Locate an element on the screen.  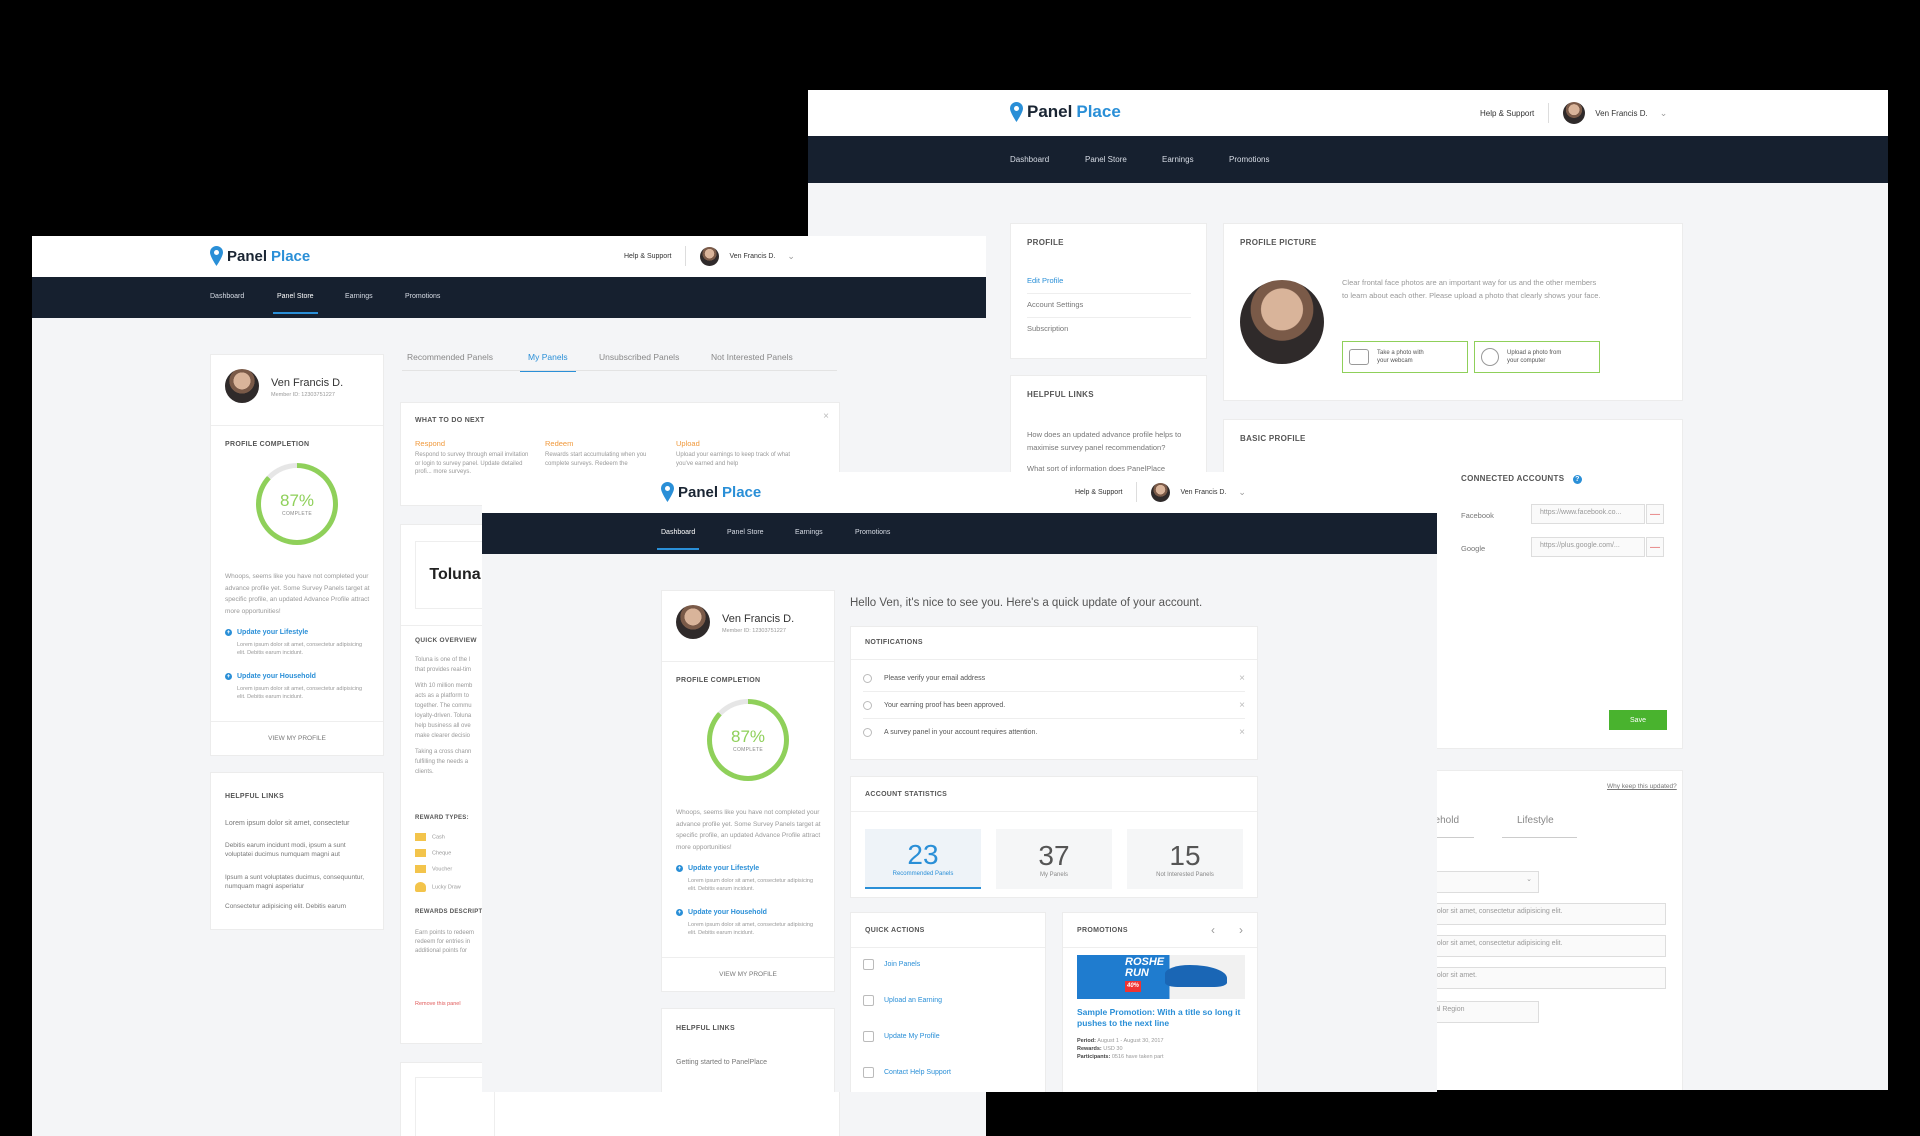
upload-earning-action: Upload an Earning is located at coordinates (902, 1000).